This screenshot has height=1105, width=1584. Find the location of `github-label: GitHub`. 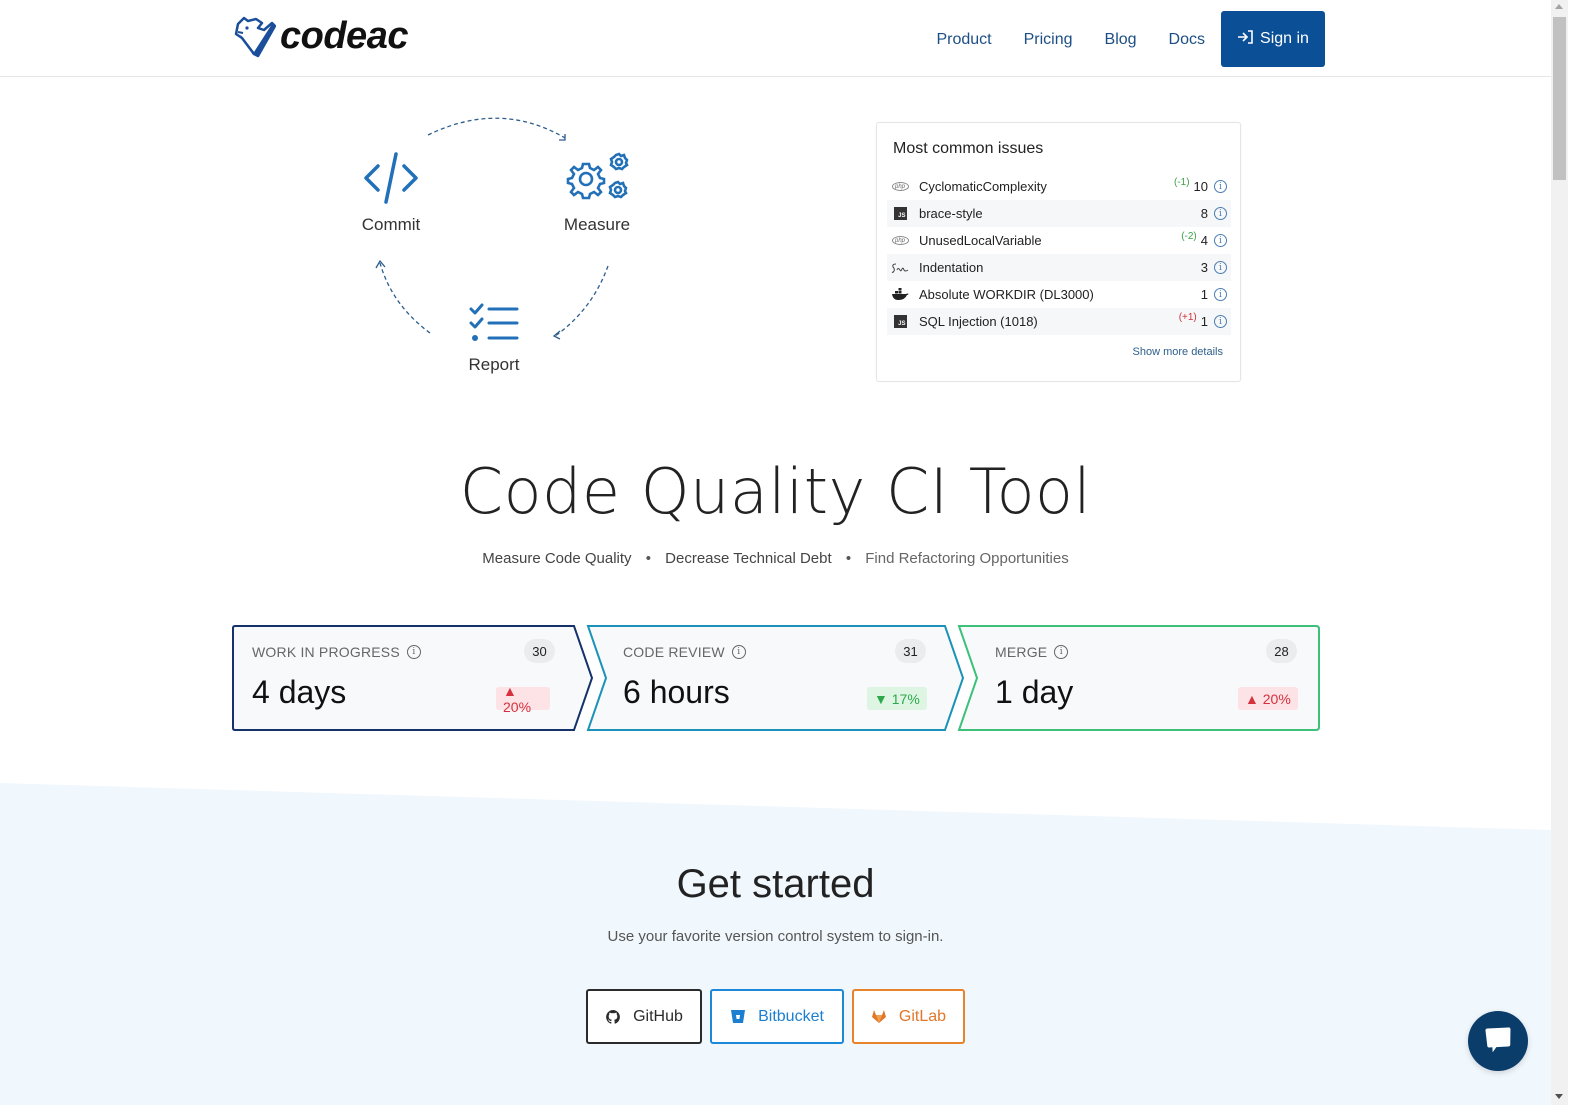

github-label: GitHub is located at coordinates (658, 1016).